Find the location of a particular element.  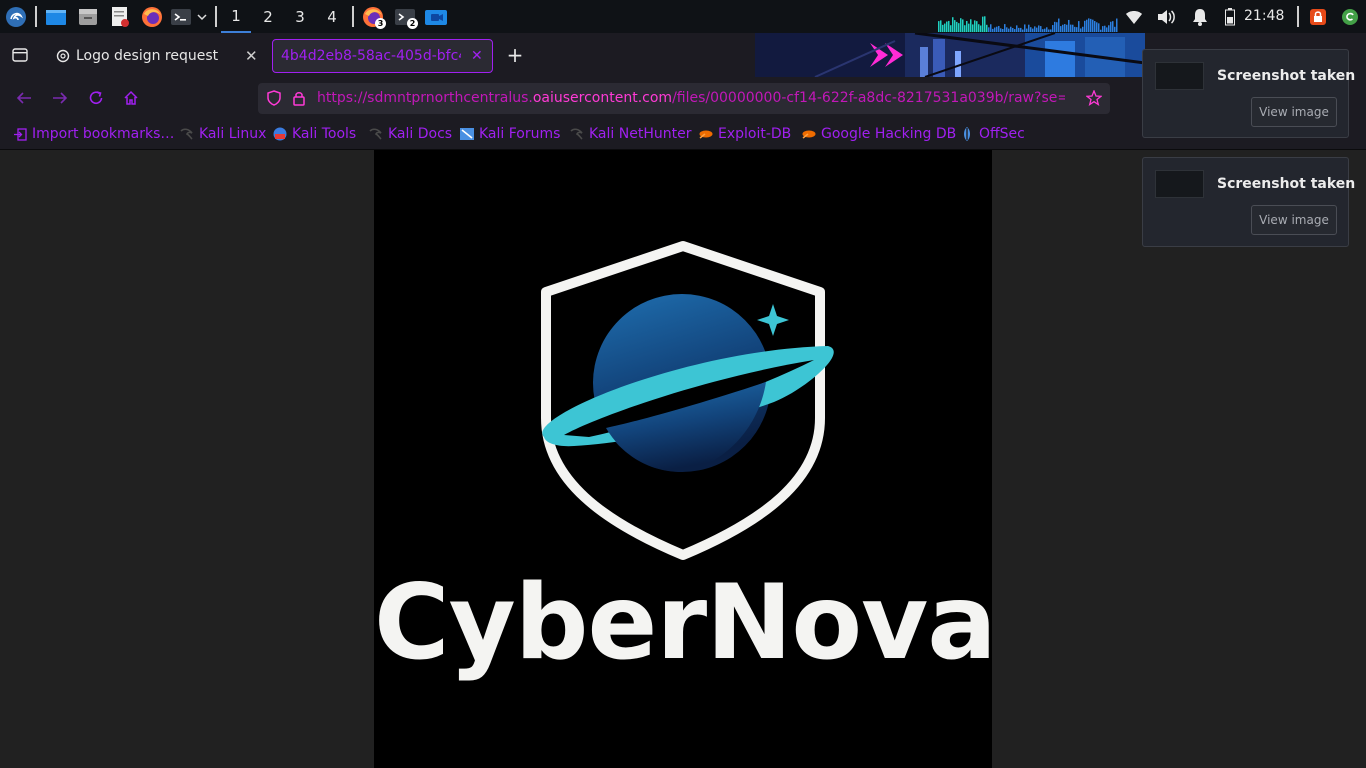

show-desktop-icon is located at coordinates (56, 16).